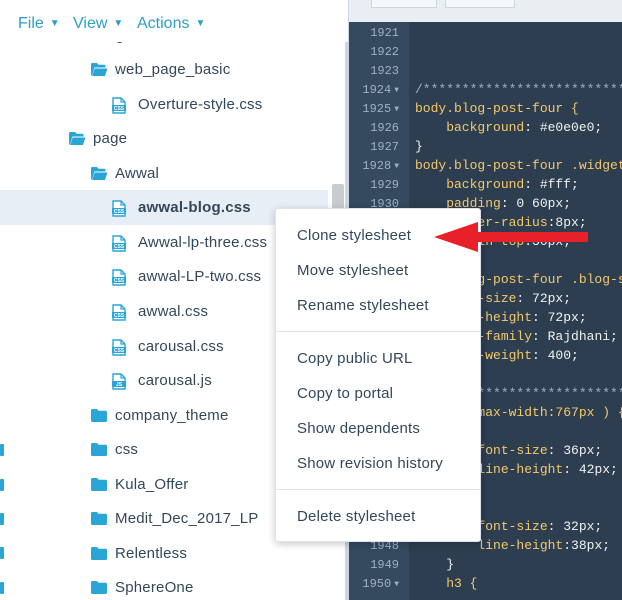 The image size is (622, 600). I want to click on code-text: body.blog-post-four .widget-span, so click(518, 165).